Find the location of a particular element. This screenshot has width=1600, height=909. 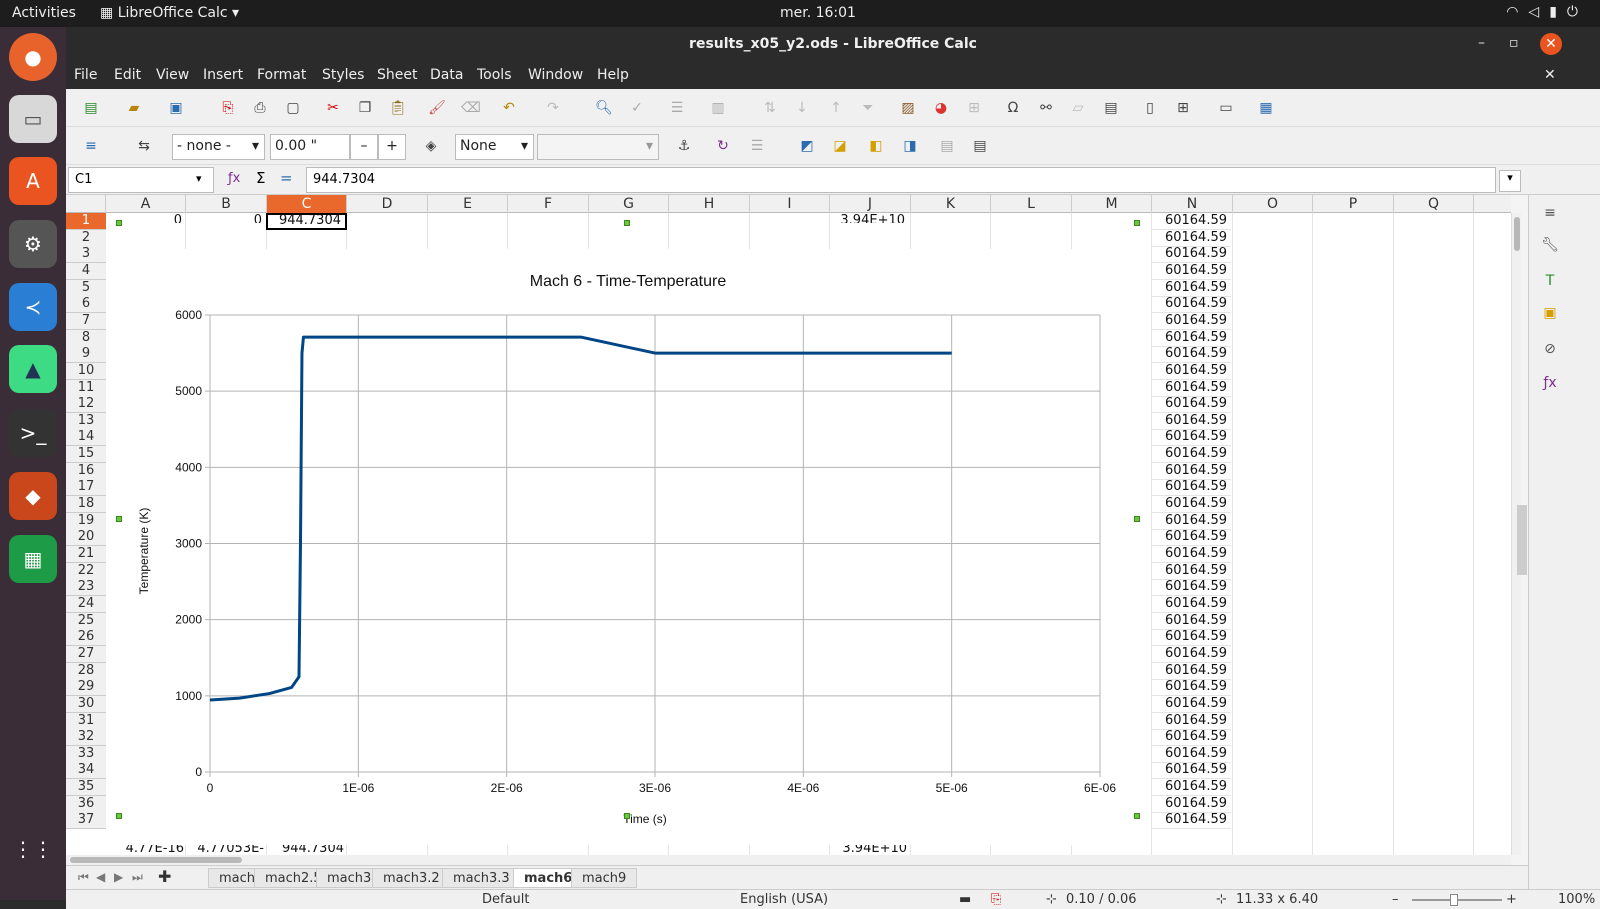

cell-b1: 0 is located at coordinates (226, 218).